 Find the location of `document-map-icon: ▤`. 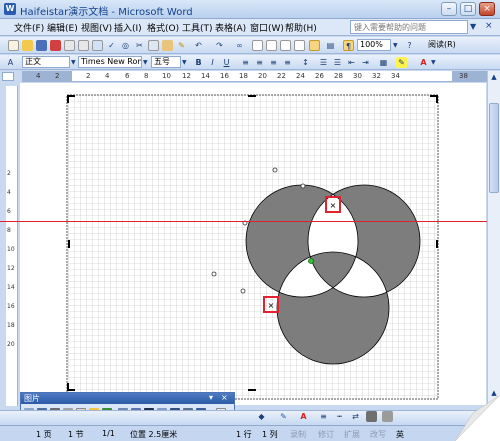

document-map-icon: ▤ is located at coordinates (330, 45).